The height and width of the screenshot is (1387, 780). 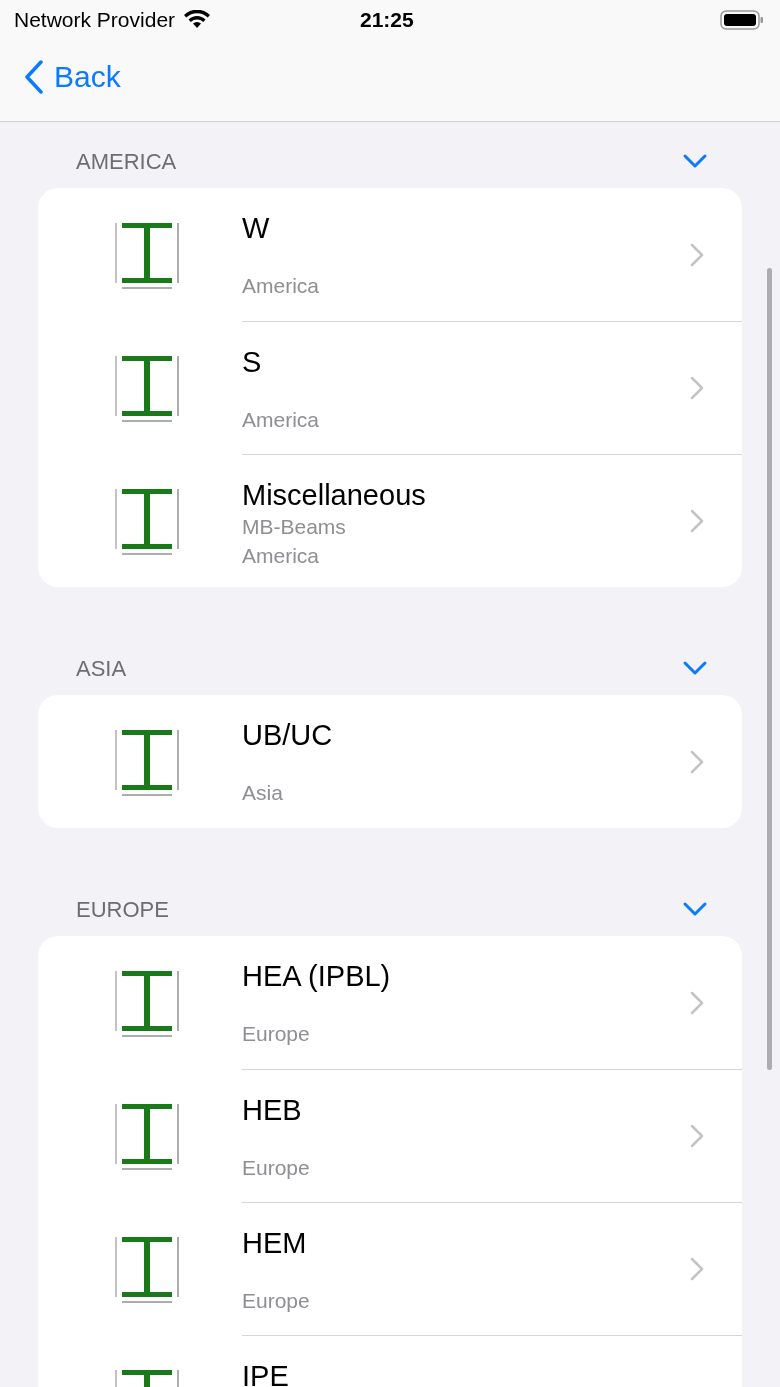 What do you see at coordinates (272, 1110) in the screenshot?
I see `item-title: HEB` at bounding box center [272, 1110].